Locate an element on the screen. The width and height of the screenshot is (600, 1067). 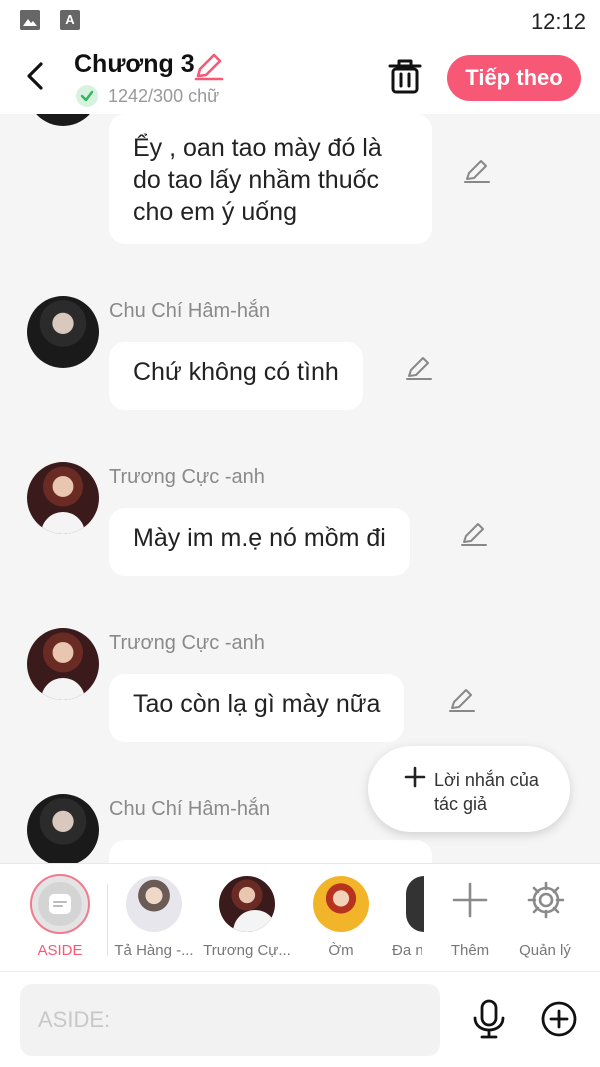
character-aside is located at coordinates (60, 904).